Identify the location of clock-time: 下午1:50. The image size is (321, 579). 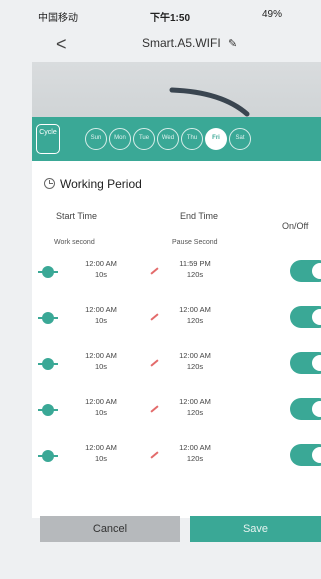
(170, 18).